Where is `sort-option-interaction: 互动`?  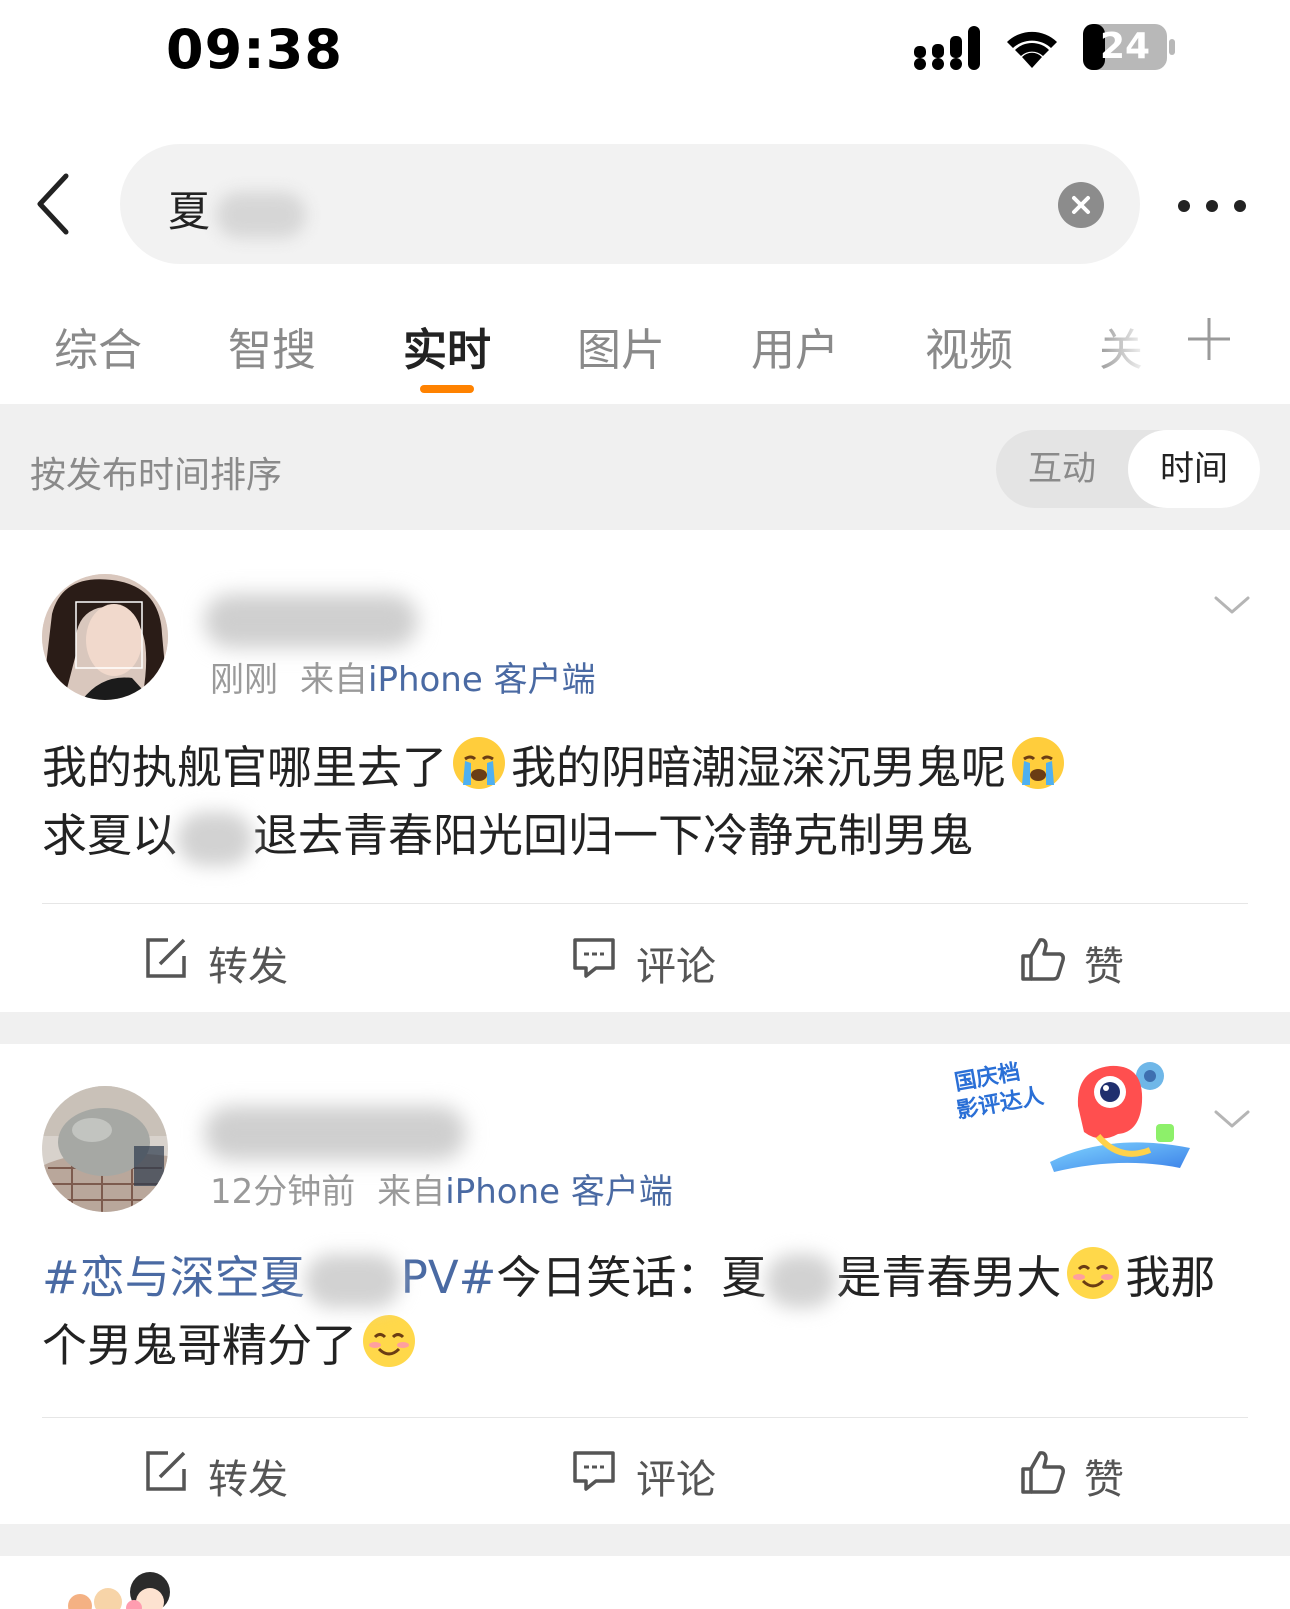 sort-option-interaction: 互动 is located at coordinates (1062, 469).